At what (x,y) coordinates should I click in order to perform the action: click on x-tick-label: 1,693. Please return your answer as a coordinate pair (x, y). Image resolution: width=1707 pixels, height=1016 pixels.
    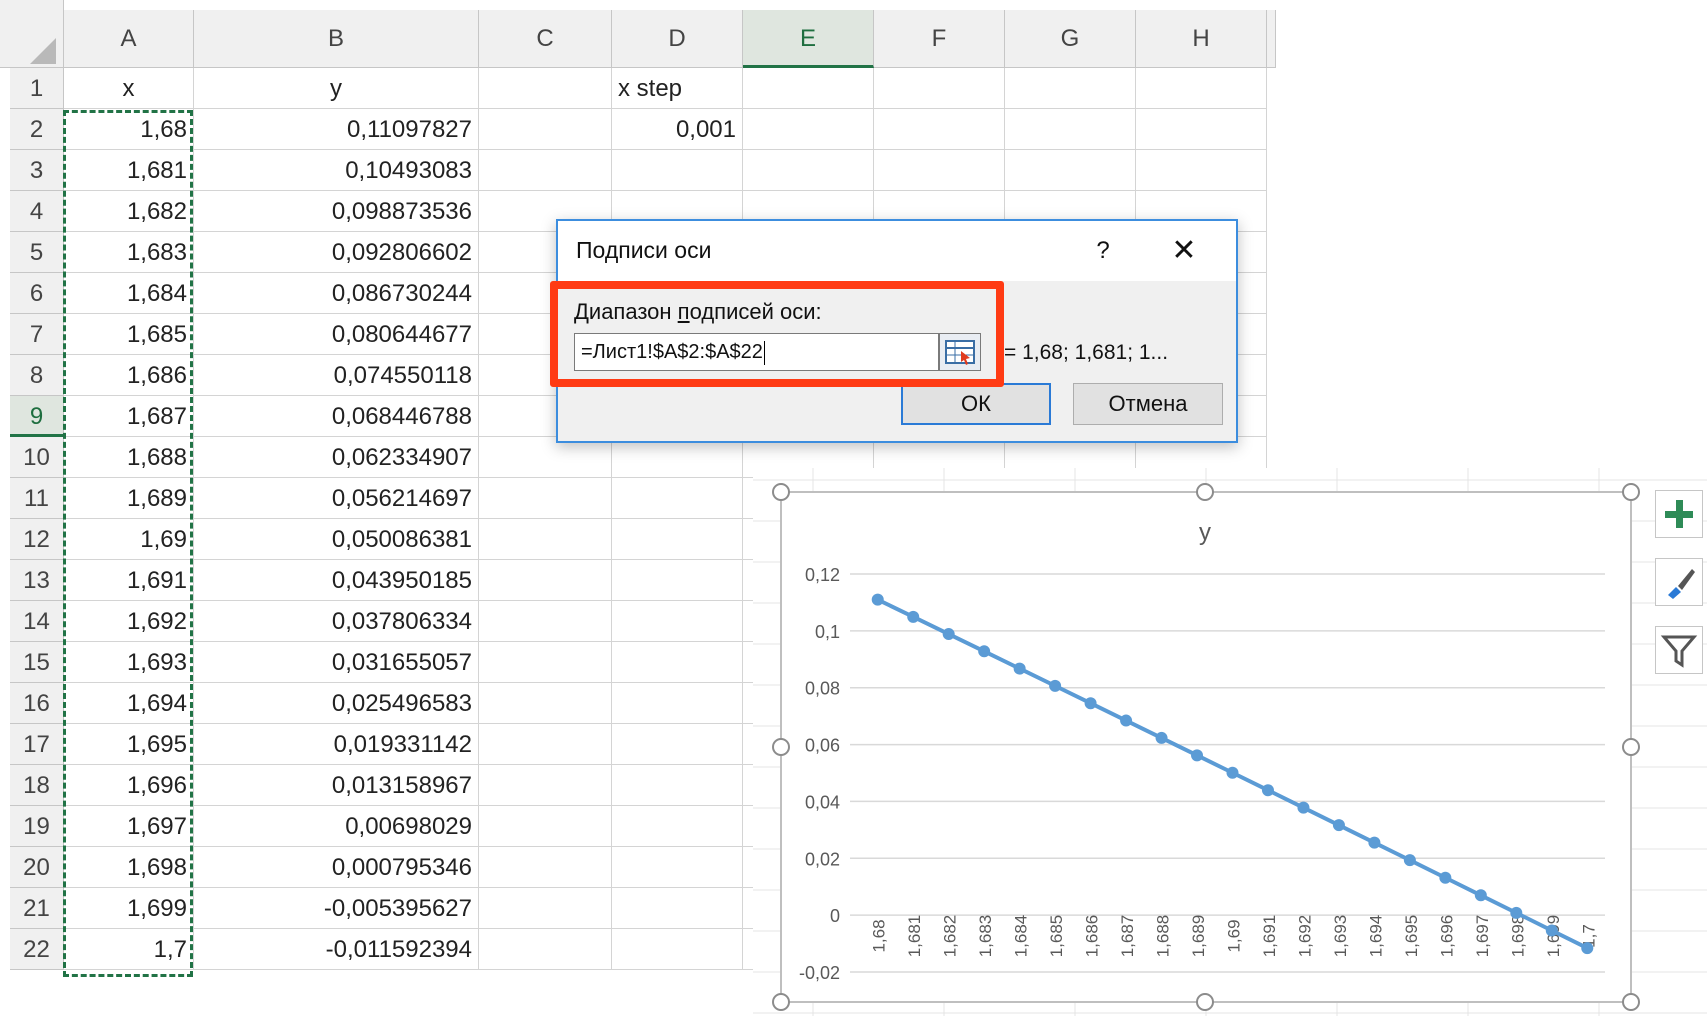
    Looking at the image, I should click on (1340, 936).